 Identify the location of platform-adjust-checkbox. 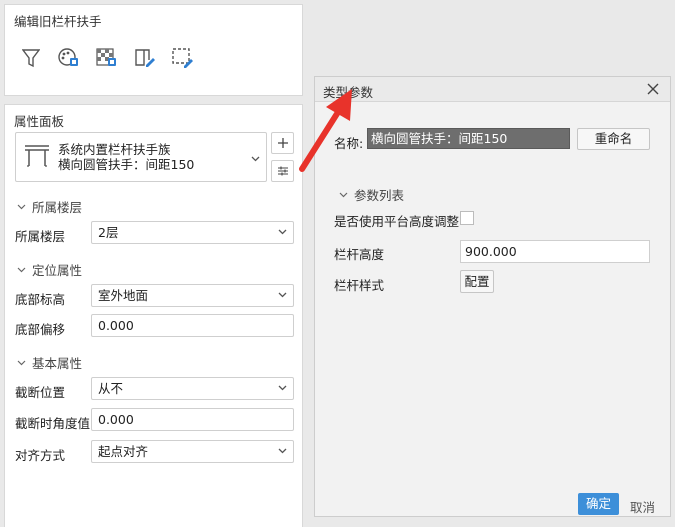
(467, 218).